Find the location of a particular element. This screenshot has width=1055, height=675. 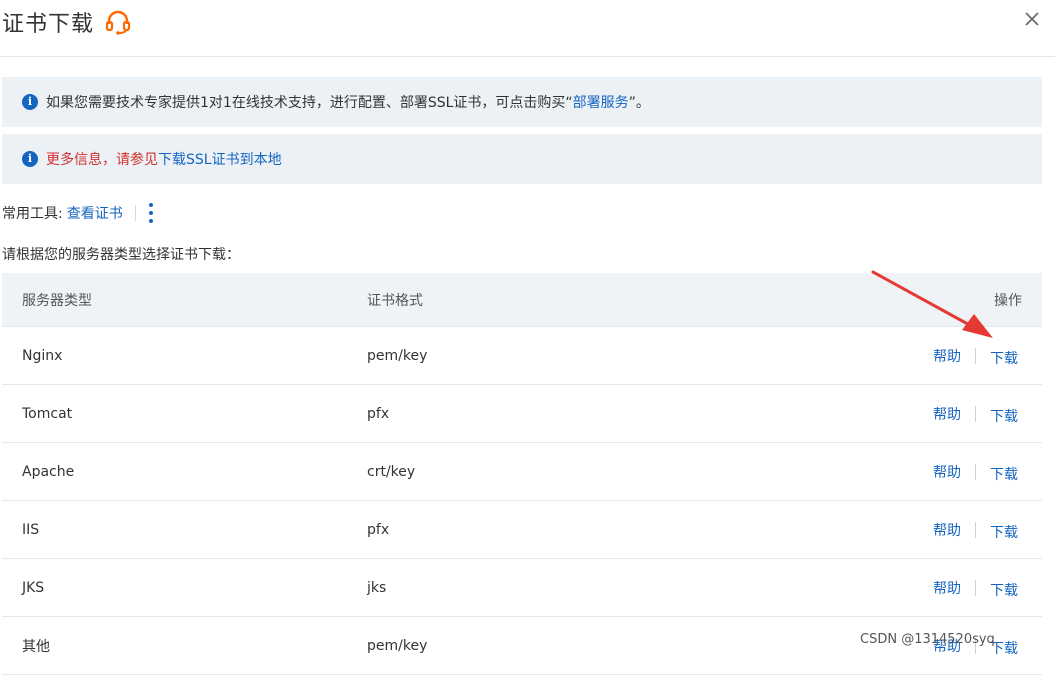

table-row: Tomcat pfx 帮助 下载 is located at coordinates (522, 414).